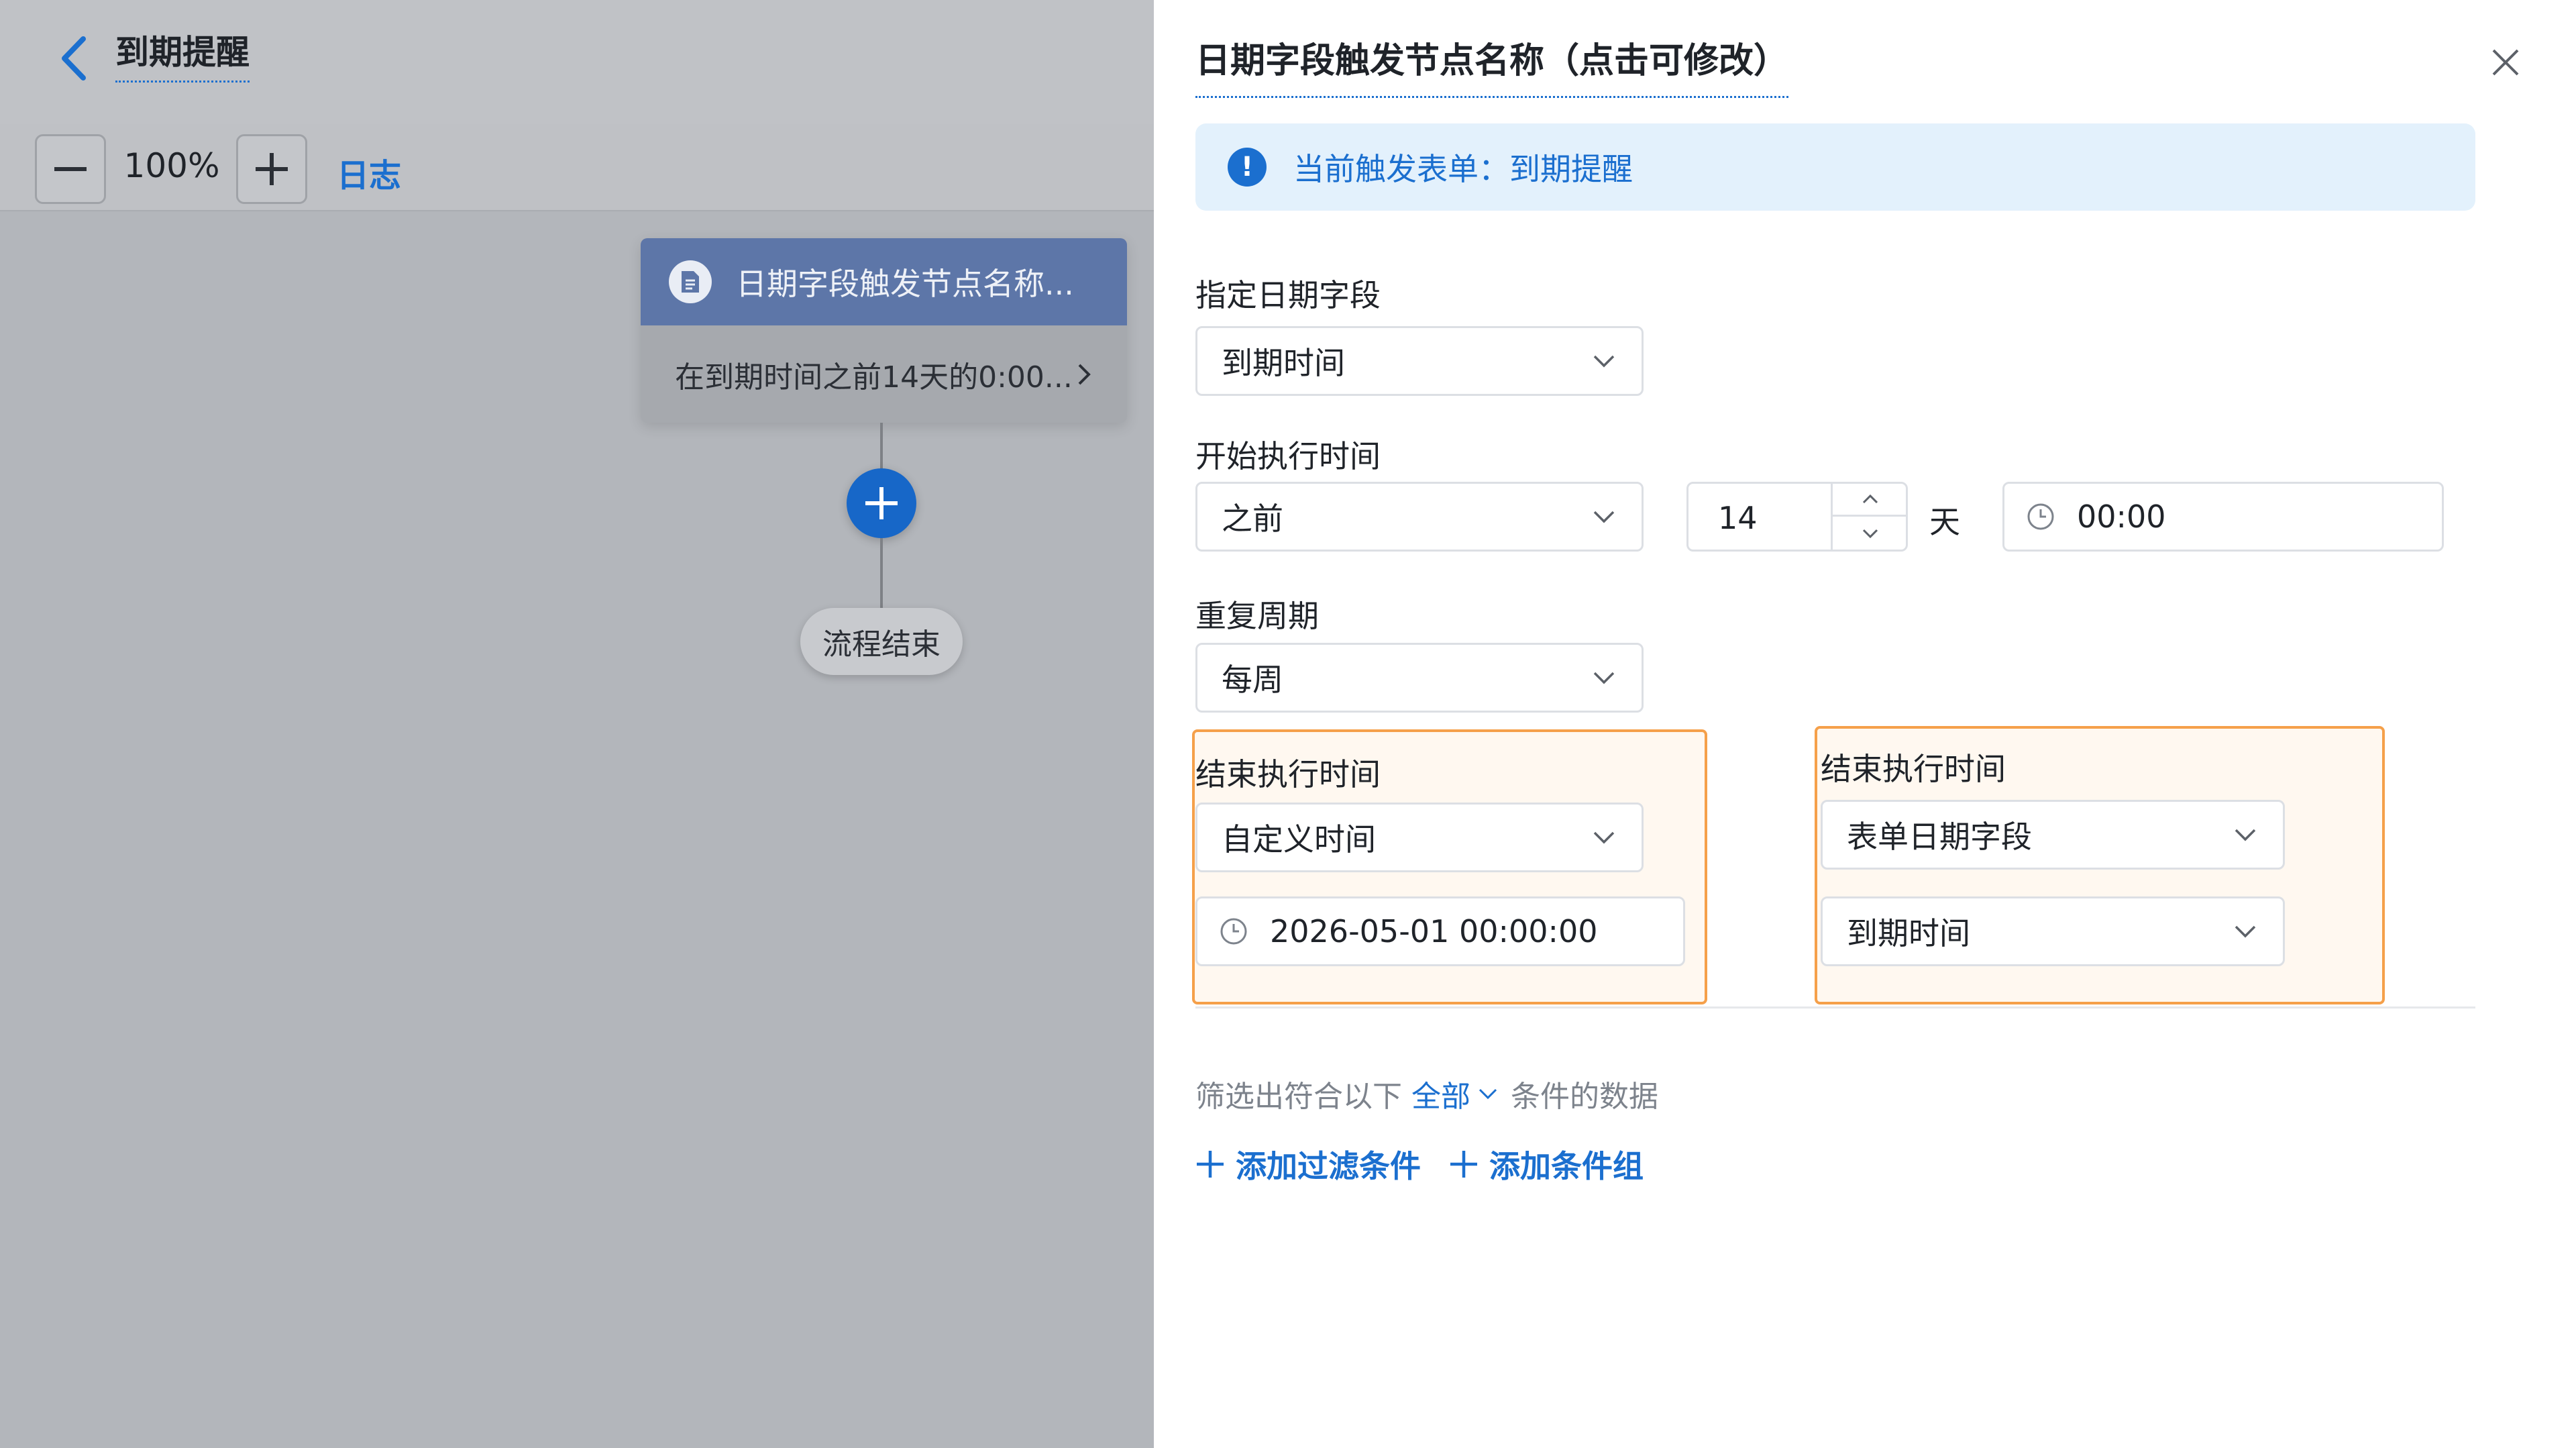  Describe the element at coordinates (881, 641) in the screenshot. I see `end-node: 流程结束` at that location.